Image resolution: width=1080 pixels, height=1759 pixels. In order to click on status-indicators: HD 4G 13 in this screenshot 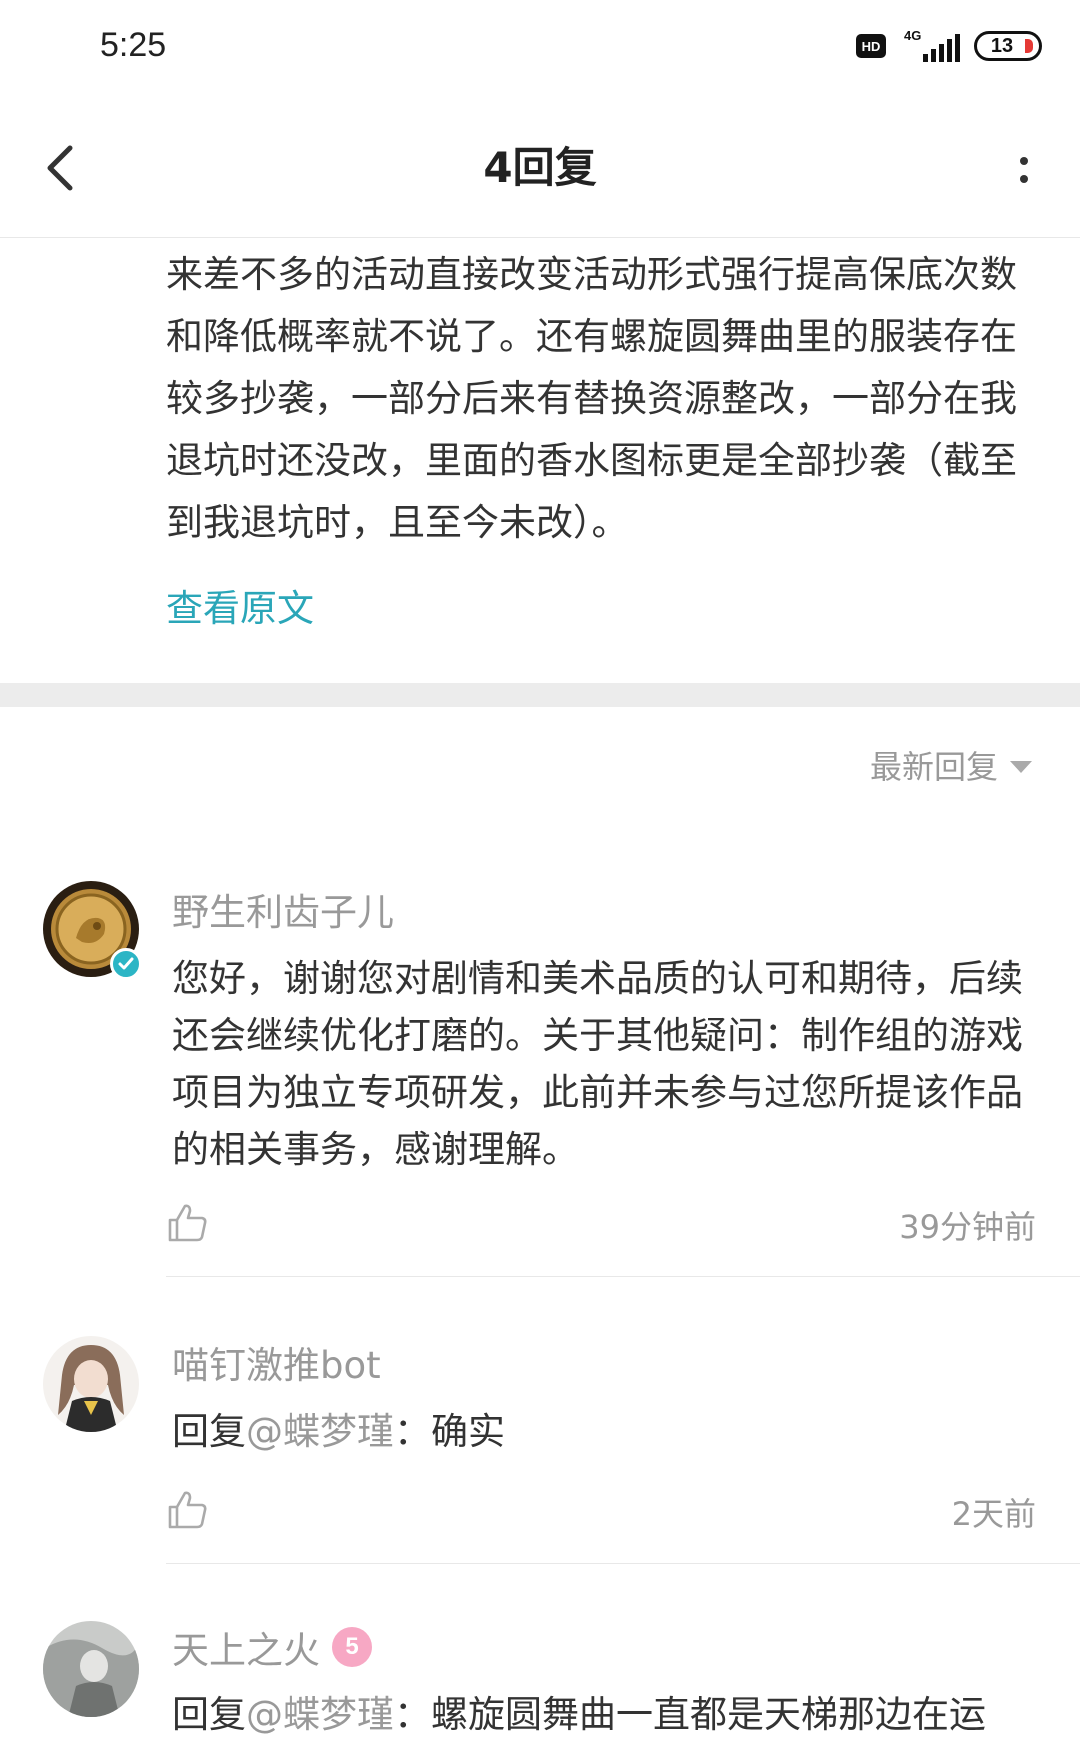, I will do `click(949, 45)`.